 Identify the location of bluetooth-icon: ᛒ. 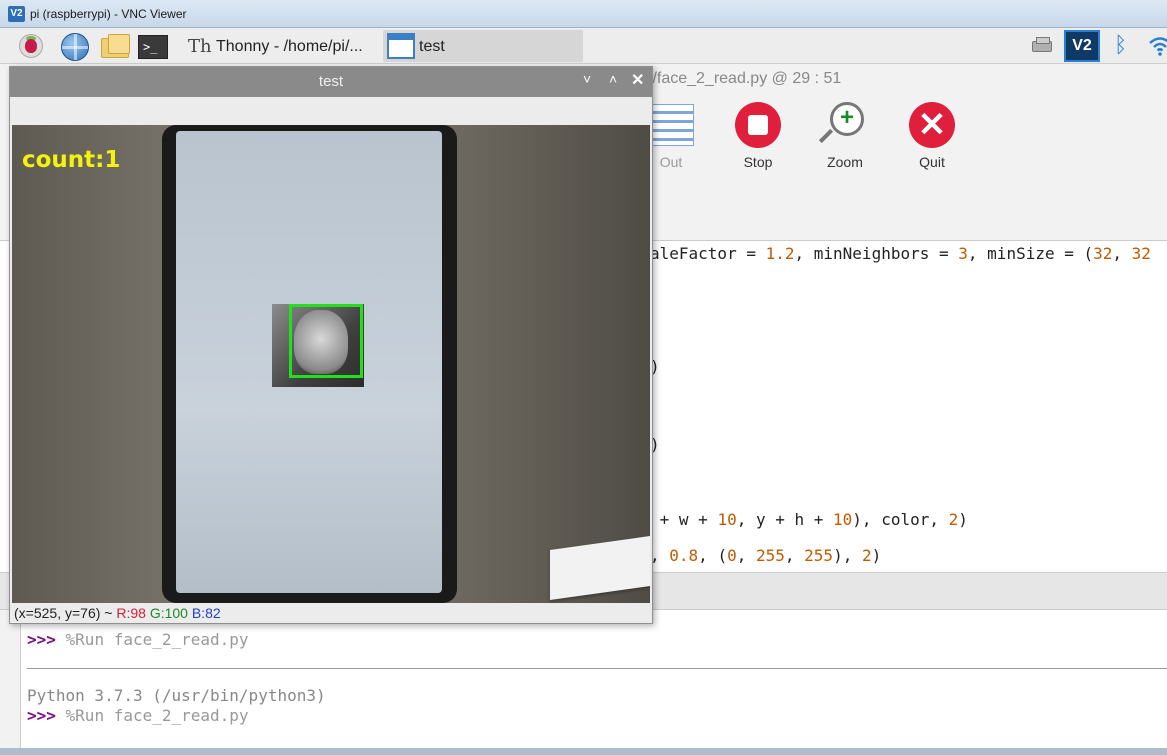
(1120, 45).